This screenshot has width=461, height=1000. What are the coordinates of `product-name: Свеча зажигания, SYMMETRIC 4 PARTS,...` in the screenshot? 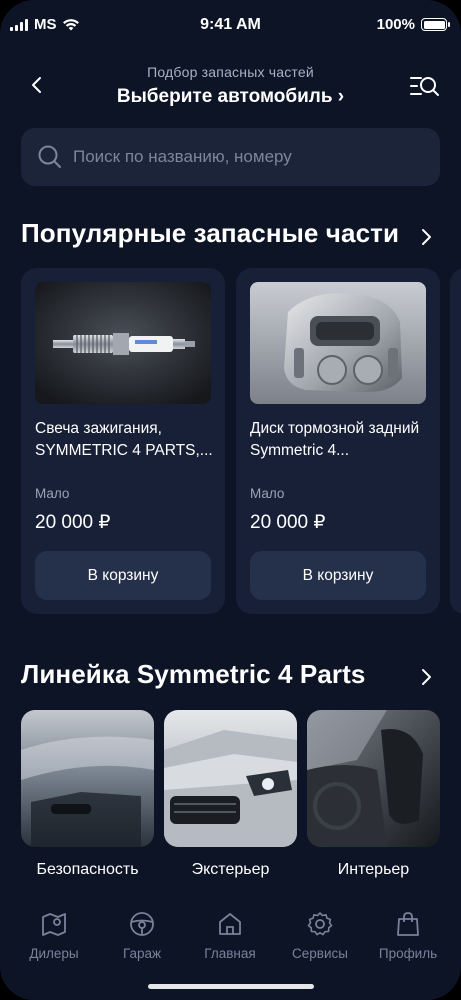 It's located at (124, 439).